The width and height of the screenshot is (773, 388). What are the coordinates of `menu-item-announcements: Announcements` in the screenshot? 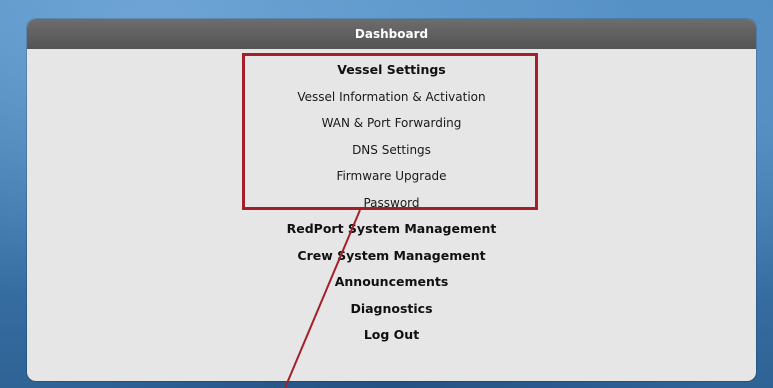 It's located at (391, 282).